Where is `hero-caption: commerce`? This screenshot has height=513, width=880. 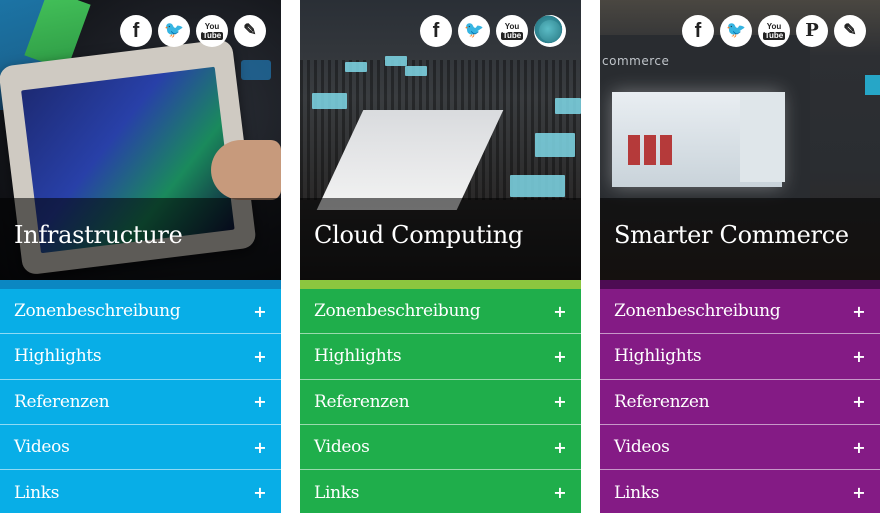 hero-caption: commerce is located at coordinates (636, 61).